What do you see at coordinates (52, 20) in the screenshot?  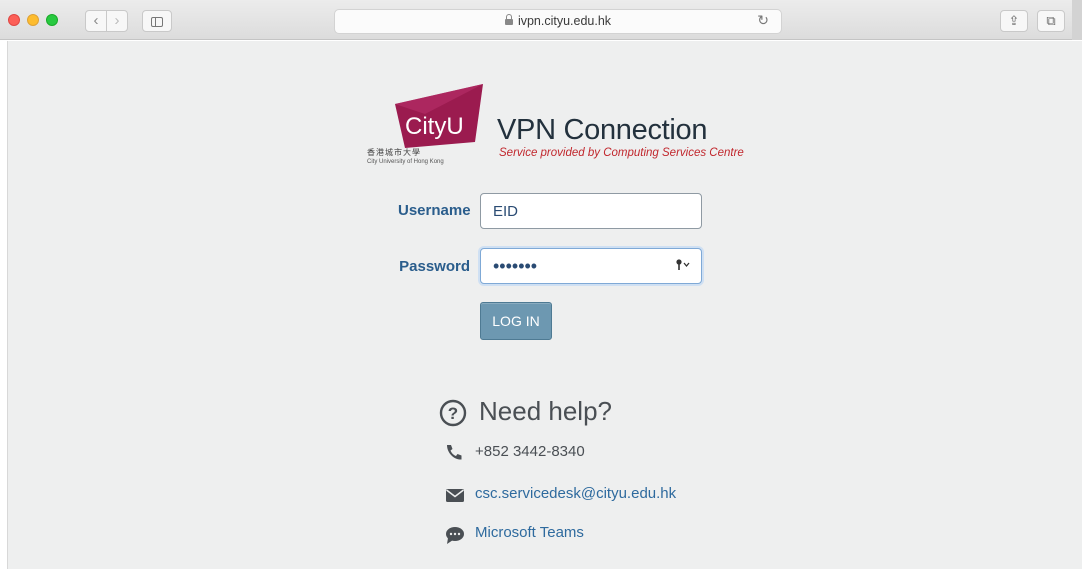 I see `maximize-window-button` at bounding box center [52, 20].